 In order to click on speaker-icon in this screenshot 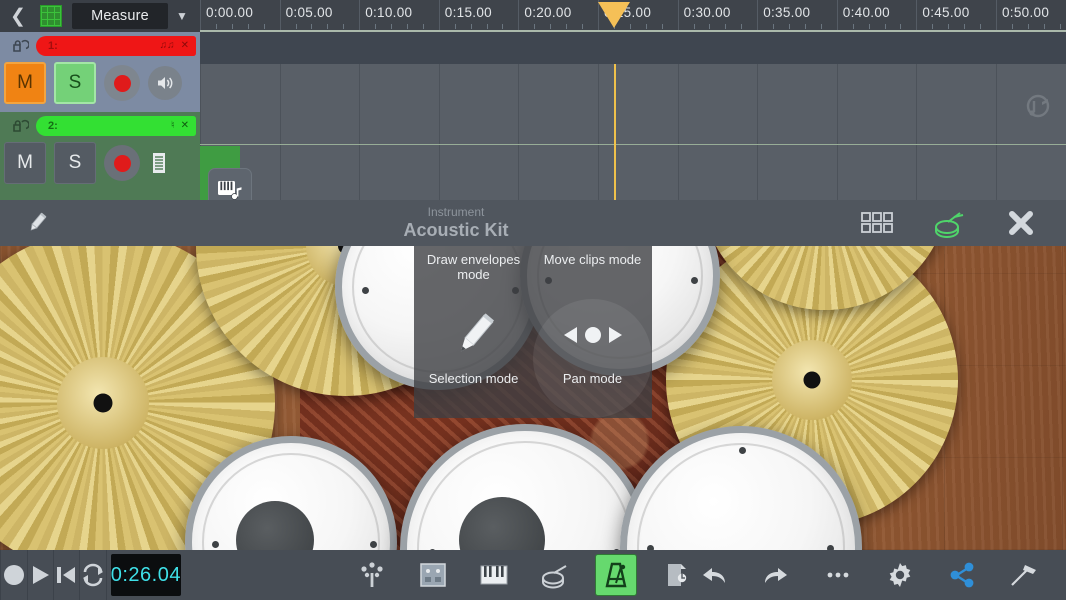, I will do `click(165, 83)`.